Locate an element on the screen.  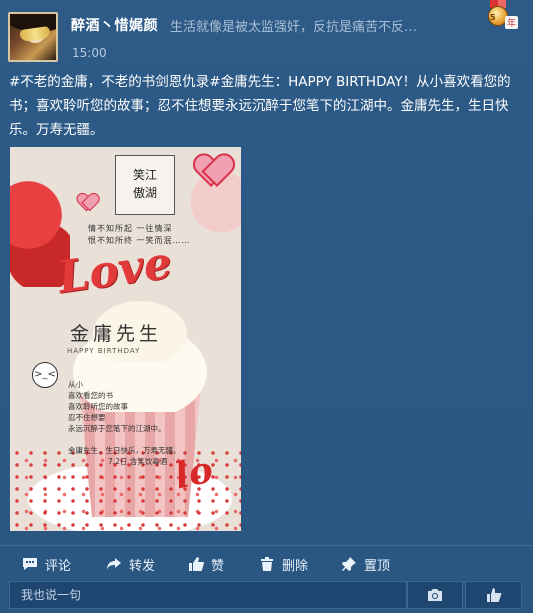
action-bar: 评论 转发 赞 删除 置顶 is located at coordinates (266, 562).